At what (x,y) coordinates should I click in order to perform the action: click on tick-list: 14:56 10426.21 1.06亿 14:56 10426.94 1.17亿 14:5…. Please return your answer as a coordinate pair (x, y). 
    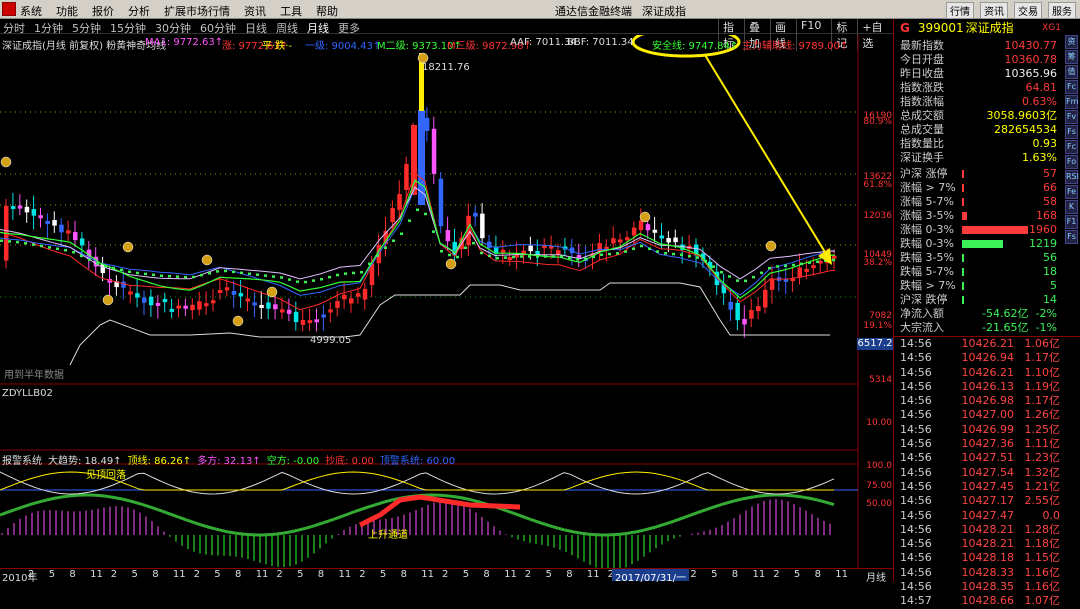
    Looking at the image, I should click on (987, 472).